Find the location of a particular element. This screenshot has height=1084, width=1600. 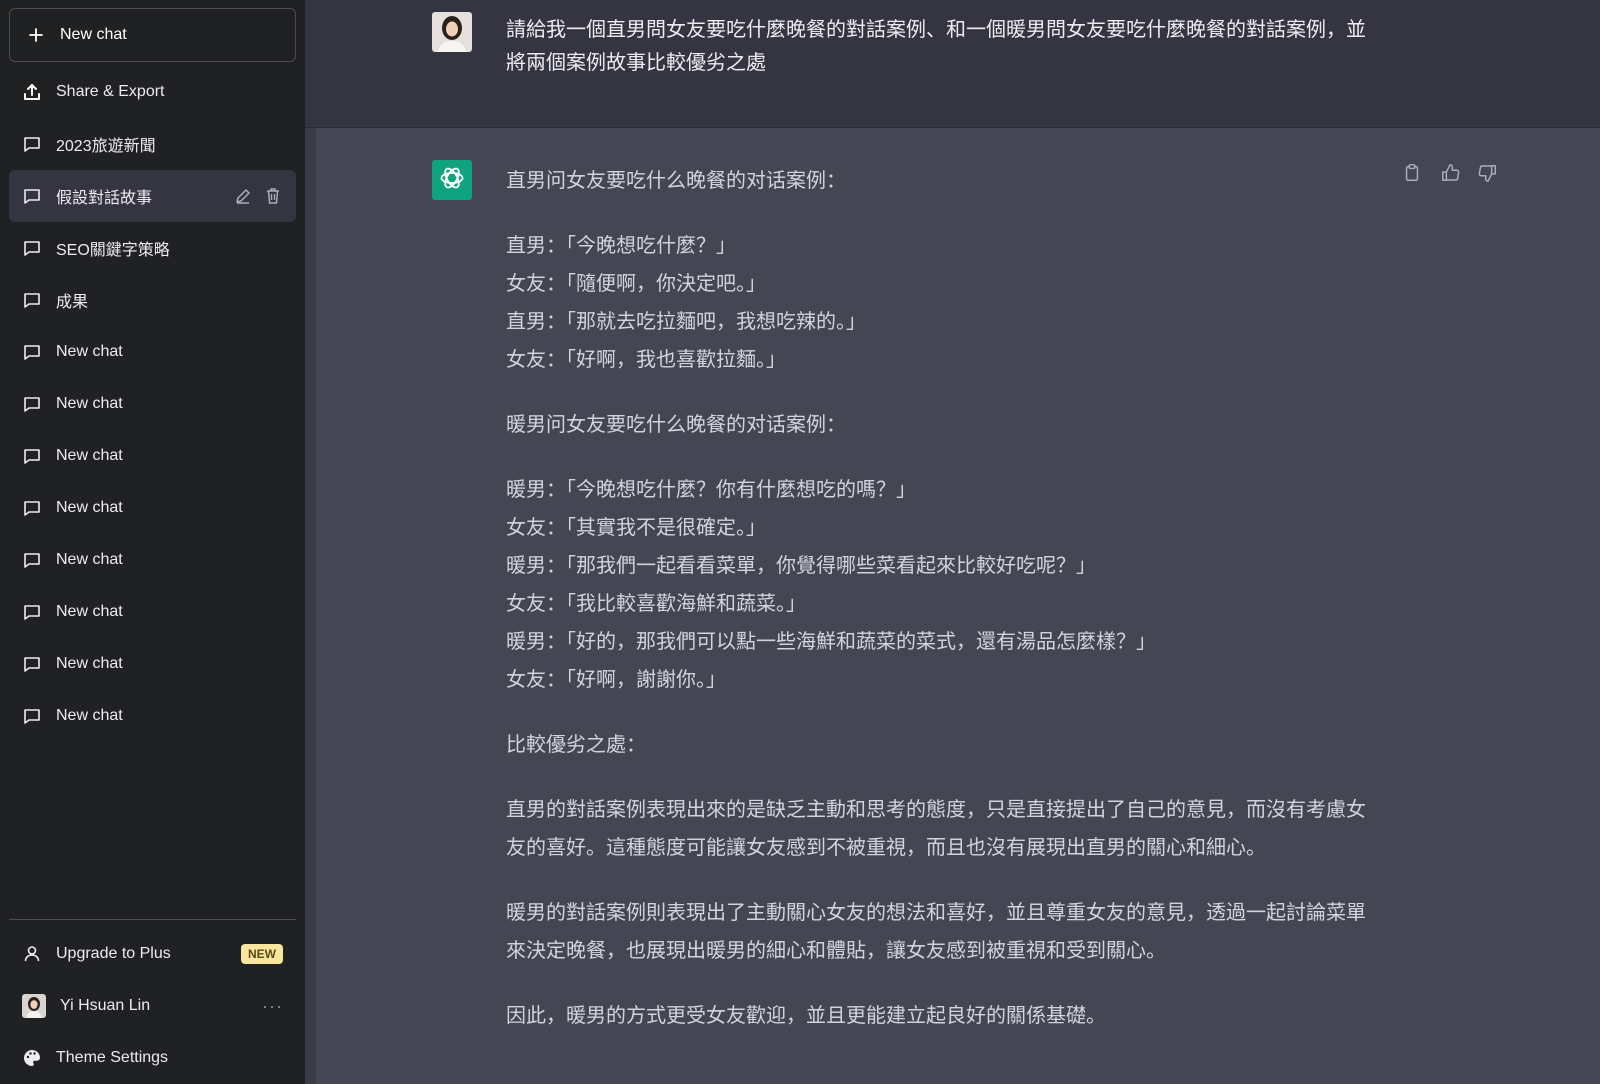

openai-logo-icon is located at coordinates (452, 180).